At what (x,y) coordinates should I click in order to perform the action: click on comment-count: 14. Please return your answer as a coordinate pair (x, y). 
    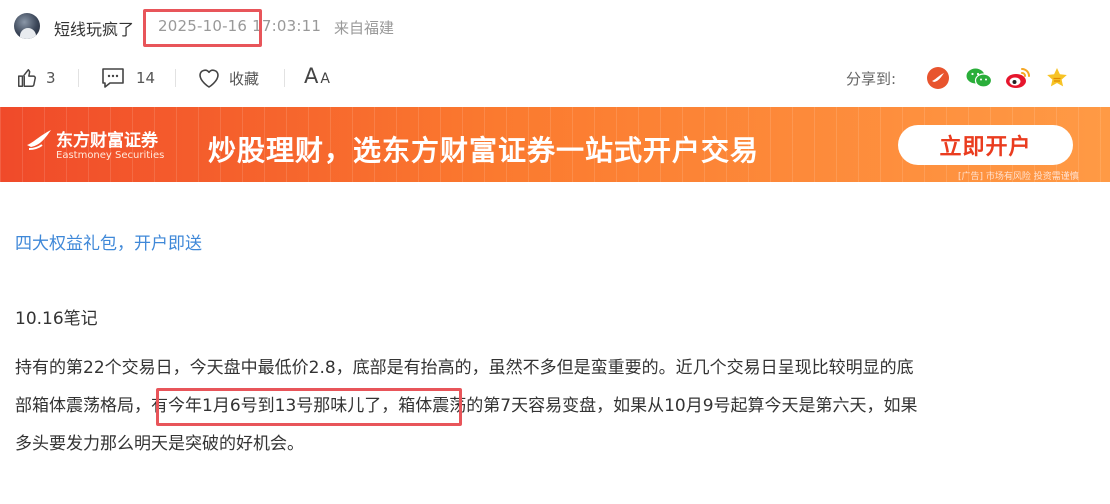
    Looking at the image, I should click on (146, 78).